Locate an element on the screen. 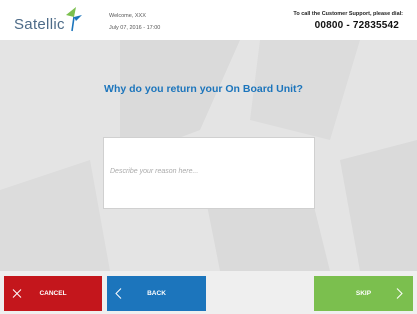  skip-button-label: SKIP is located at coordinates (363, 293).